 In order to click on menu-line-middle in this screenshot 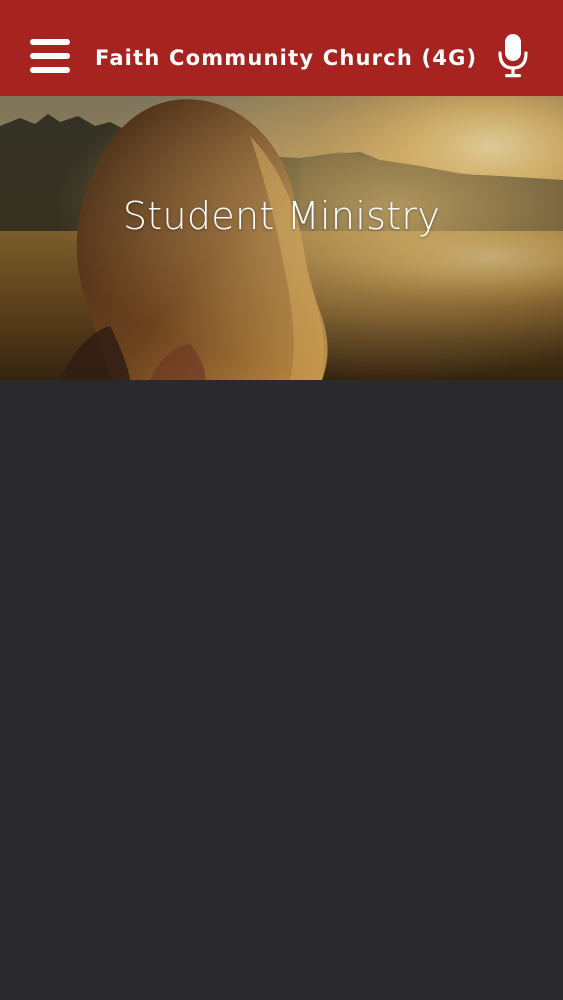, I will do `click(50, 56)`.